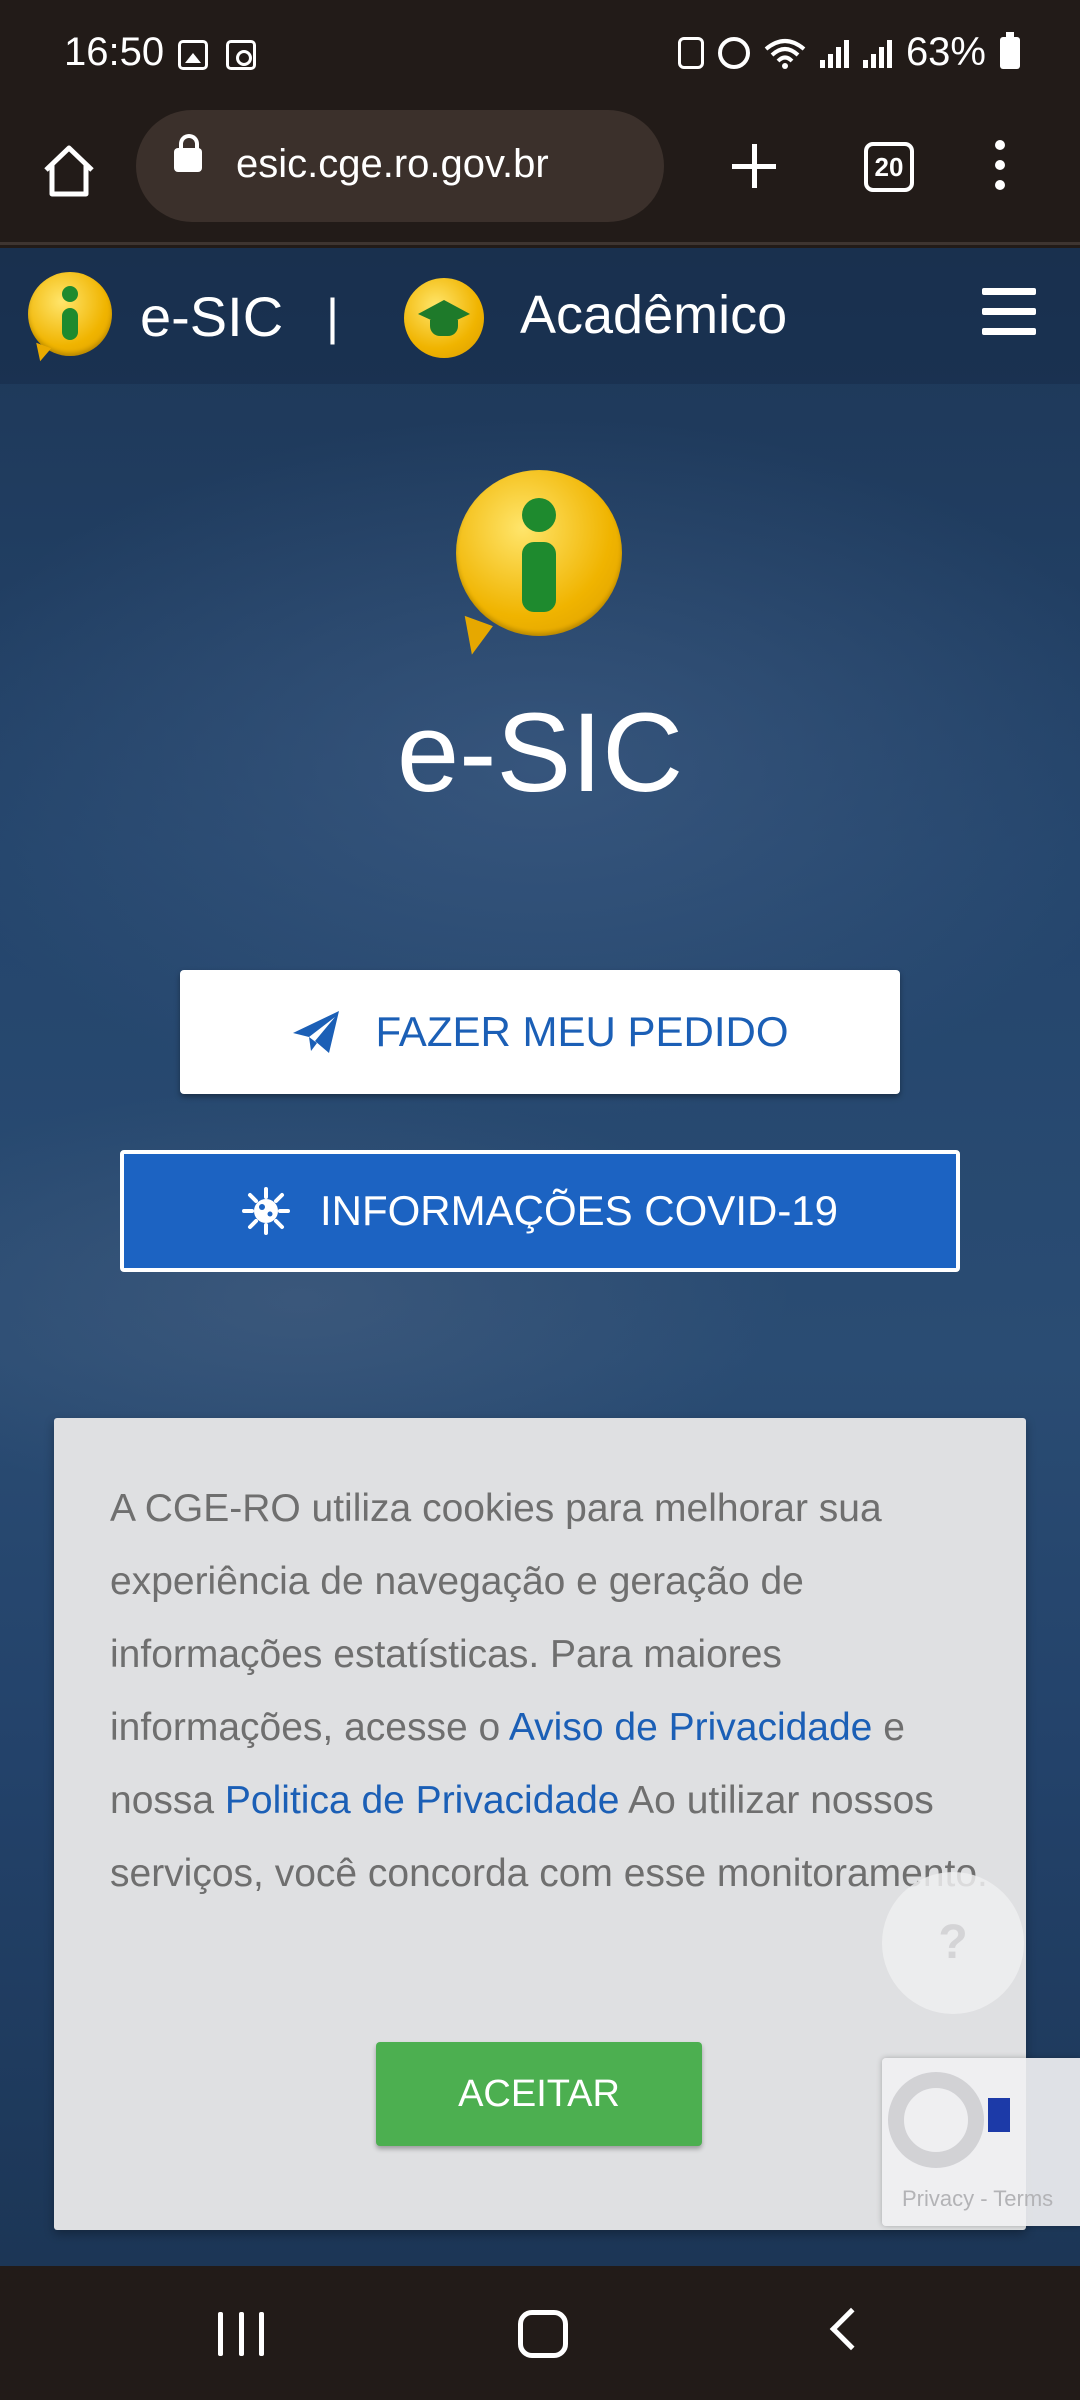  I want to click on address-bar: esic.cge.ro.gov.br, so click(400, 166).